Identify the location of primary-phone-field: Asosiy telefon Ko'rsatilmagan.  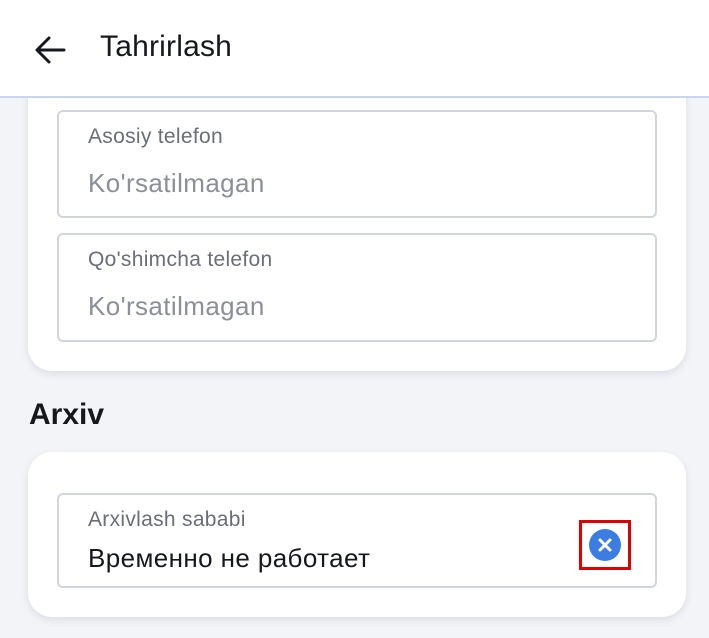
(357, 164).